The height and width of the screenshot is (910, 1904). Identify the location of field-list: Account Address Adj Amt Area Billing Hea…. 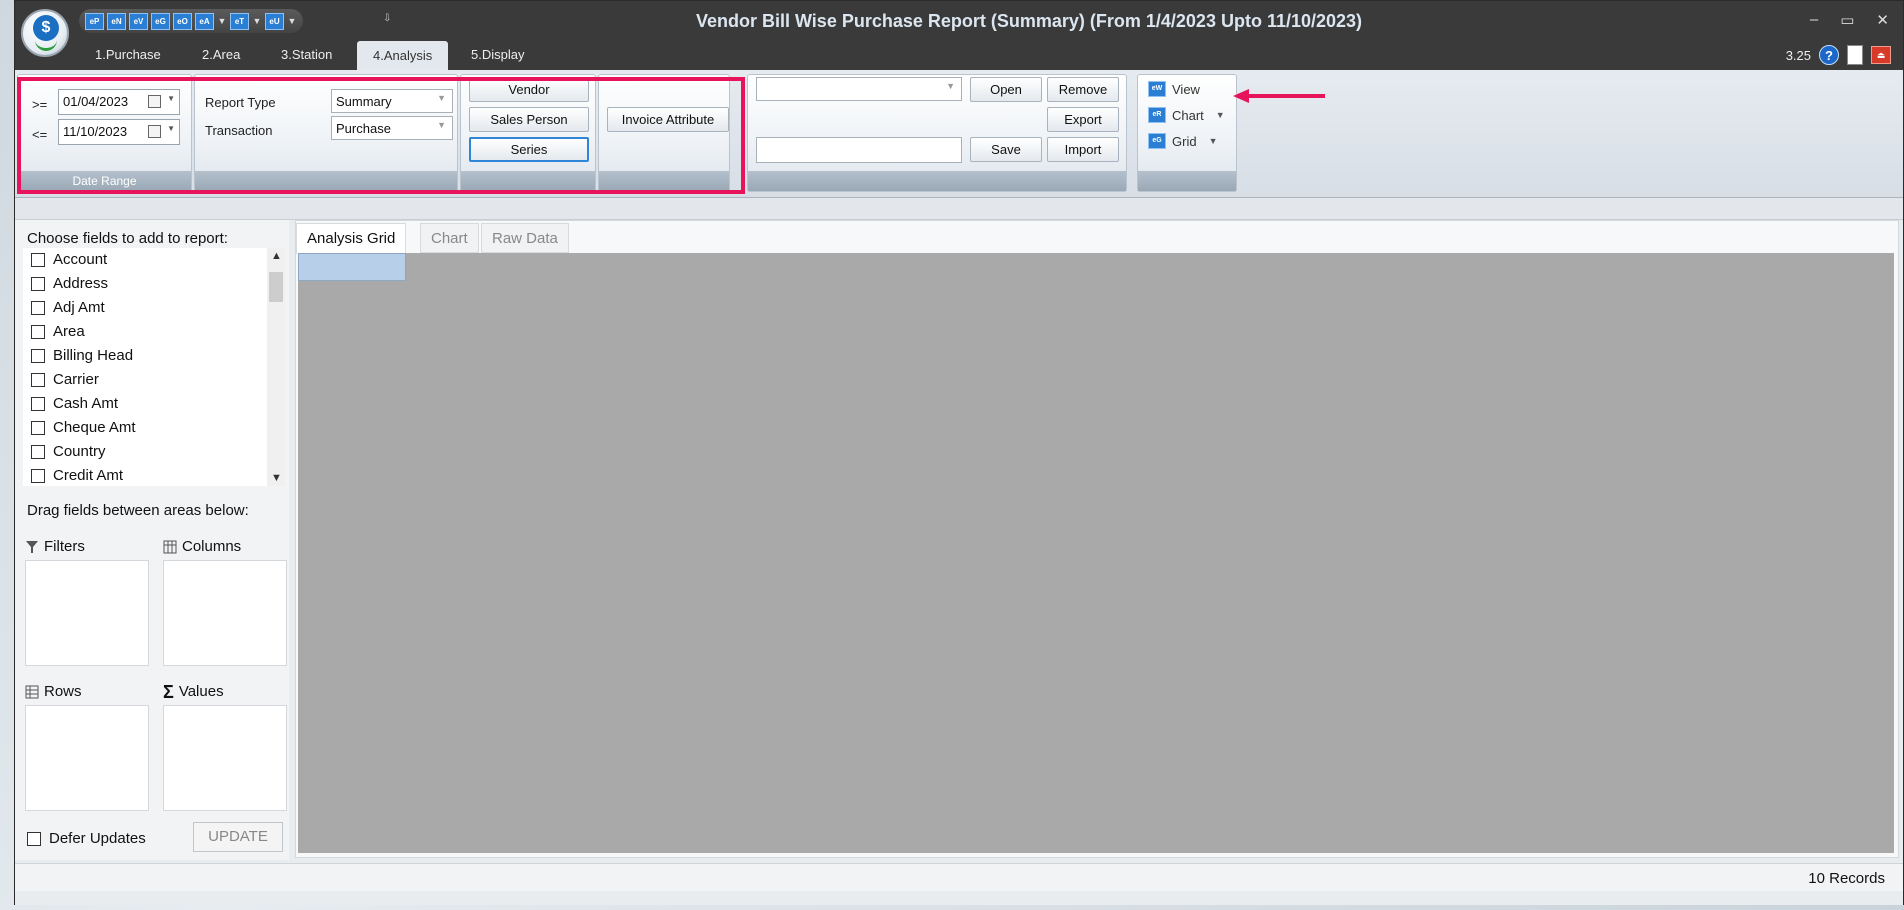
(154, 367).